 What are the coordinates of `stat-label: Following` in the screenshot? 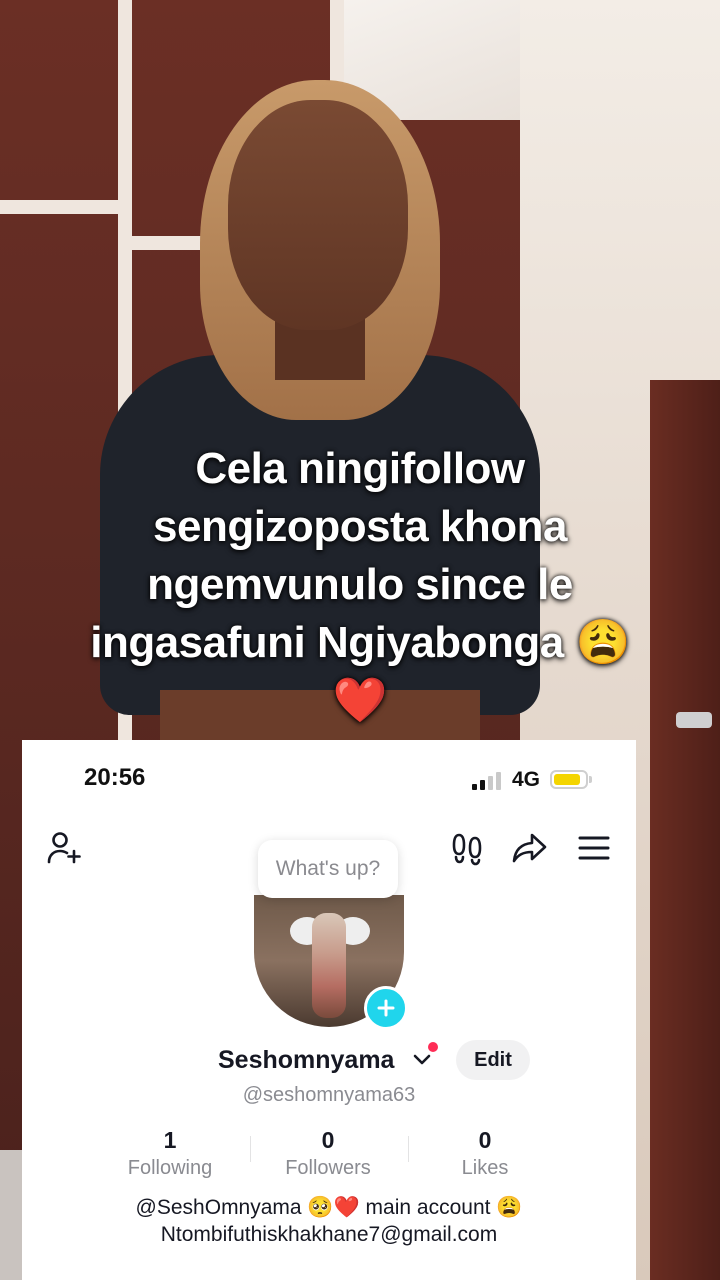 It's located at (170, 1168).